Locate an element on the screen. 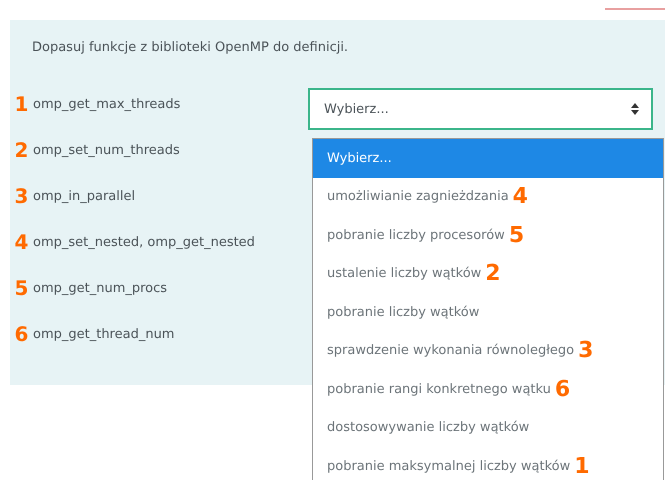 This screenshot has height=480, width=665. dropdown-option: umożliwianie zagnieżdzania 4 is located at coordinates (488, 197).